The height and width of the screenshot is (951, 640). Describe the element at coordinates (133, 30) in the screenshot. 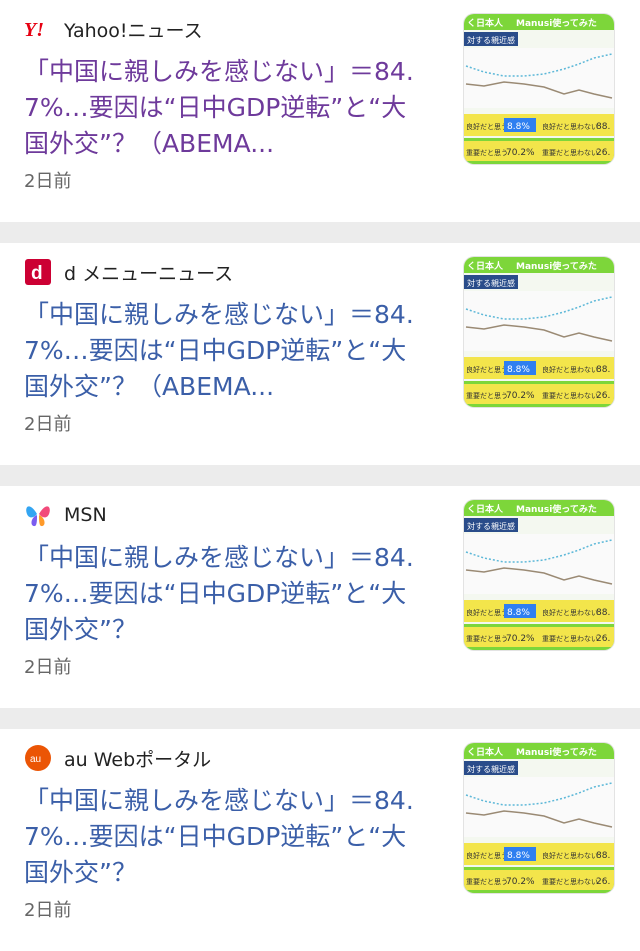

I see `source-name: Yahoo!ニュース` at that location.